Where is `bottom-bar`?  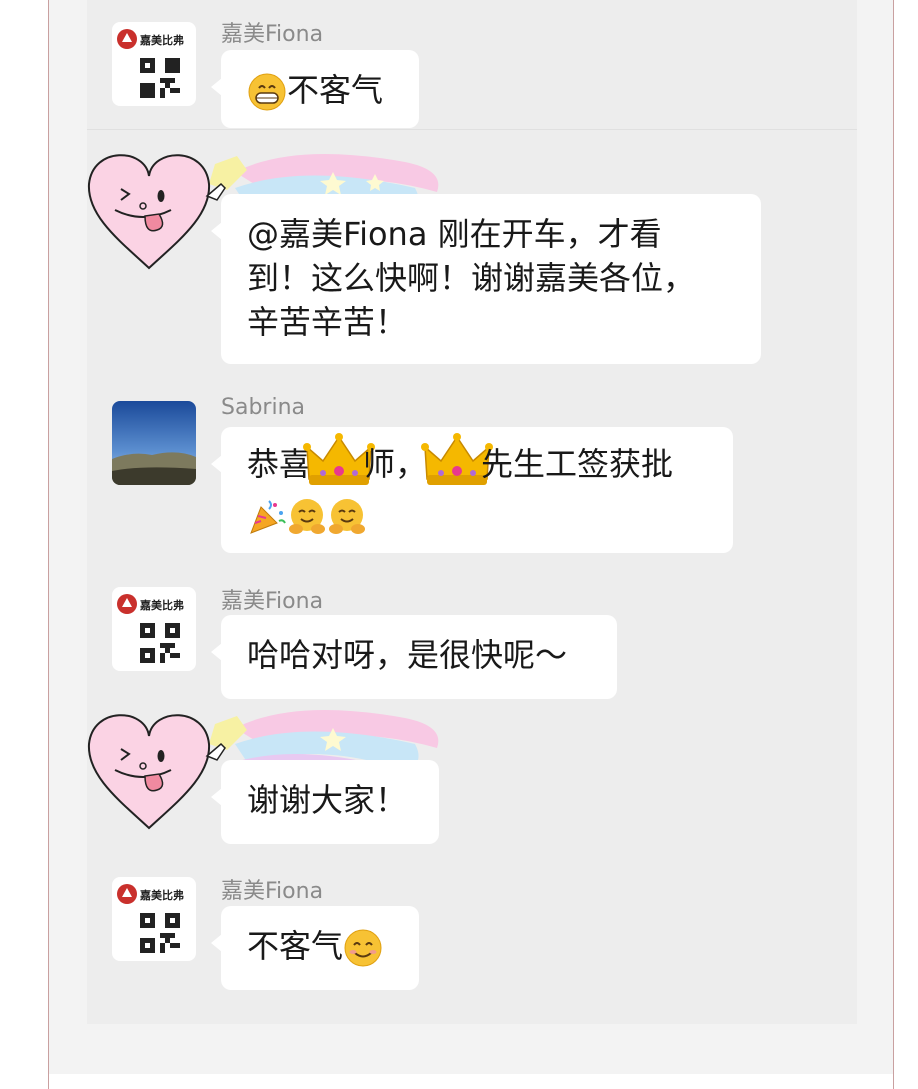 bottom-bar is located at coordinates (471, 1081).